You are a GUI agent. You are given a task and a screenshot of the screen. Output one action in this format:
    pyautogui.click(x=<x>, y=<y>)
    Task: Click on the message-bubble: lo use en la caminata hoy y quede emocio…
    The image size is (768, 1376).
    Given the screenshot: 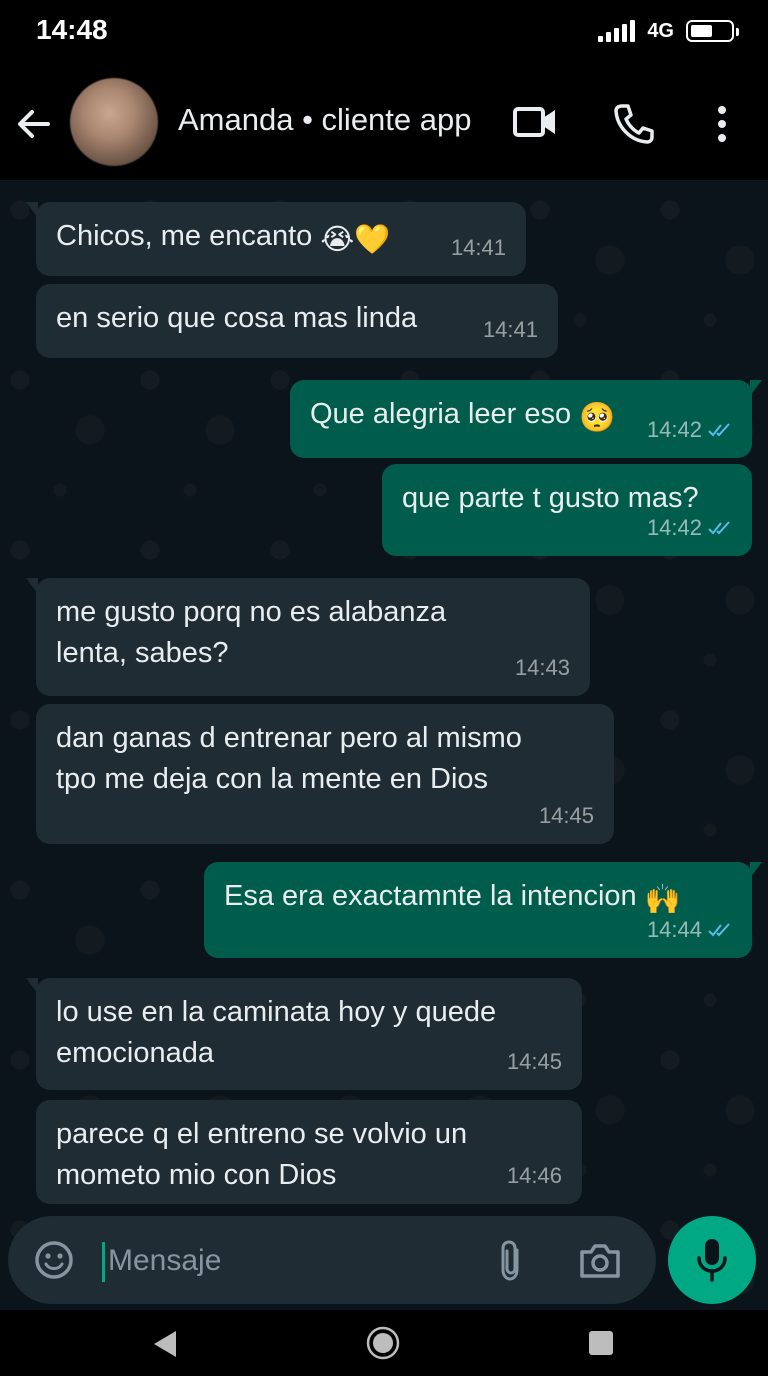 What is the action you would take?
    pyautogui.click(x=304, y=1034)
    